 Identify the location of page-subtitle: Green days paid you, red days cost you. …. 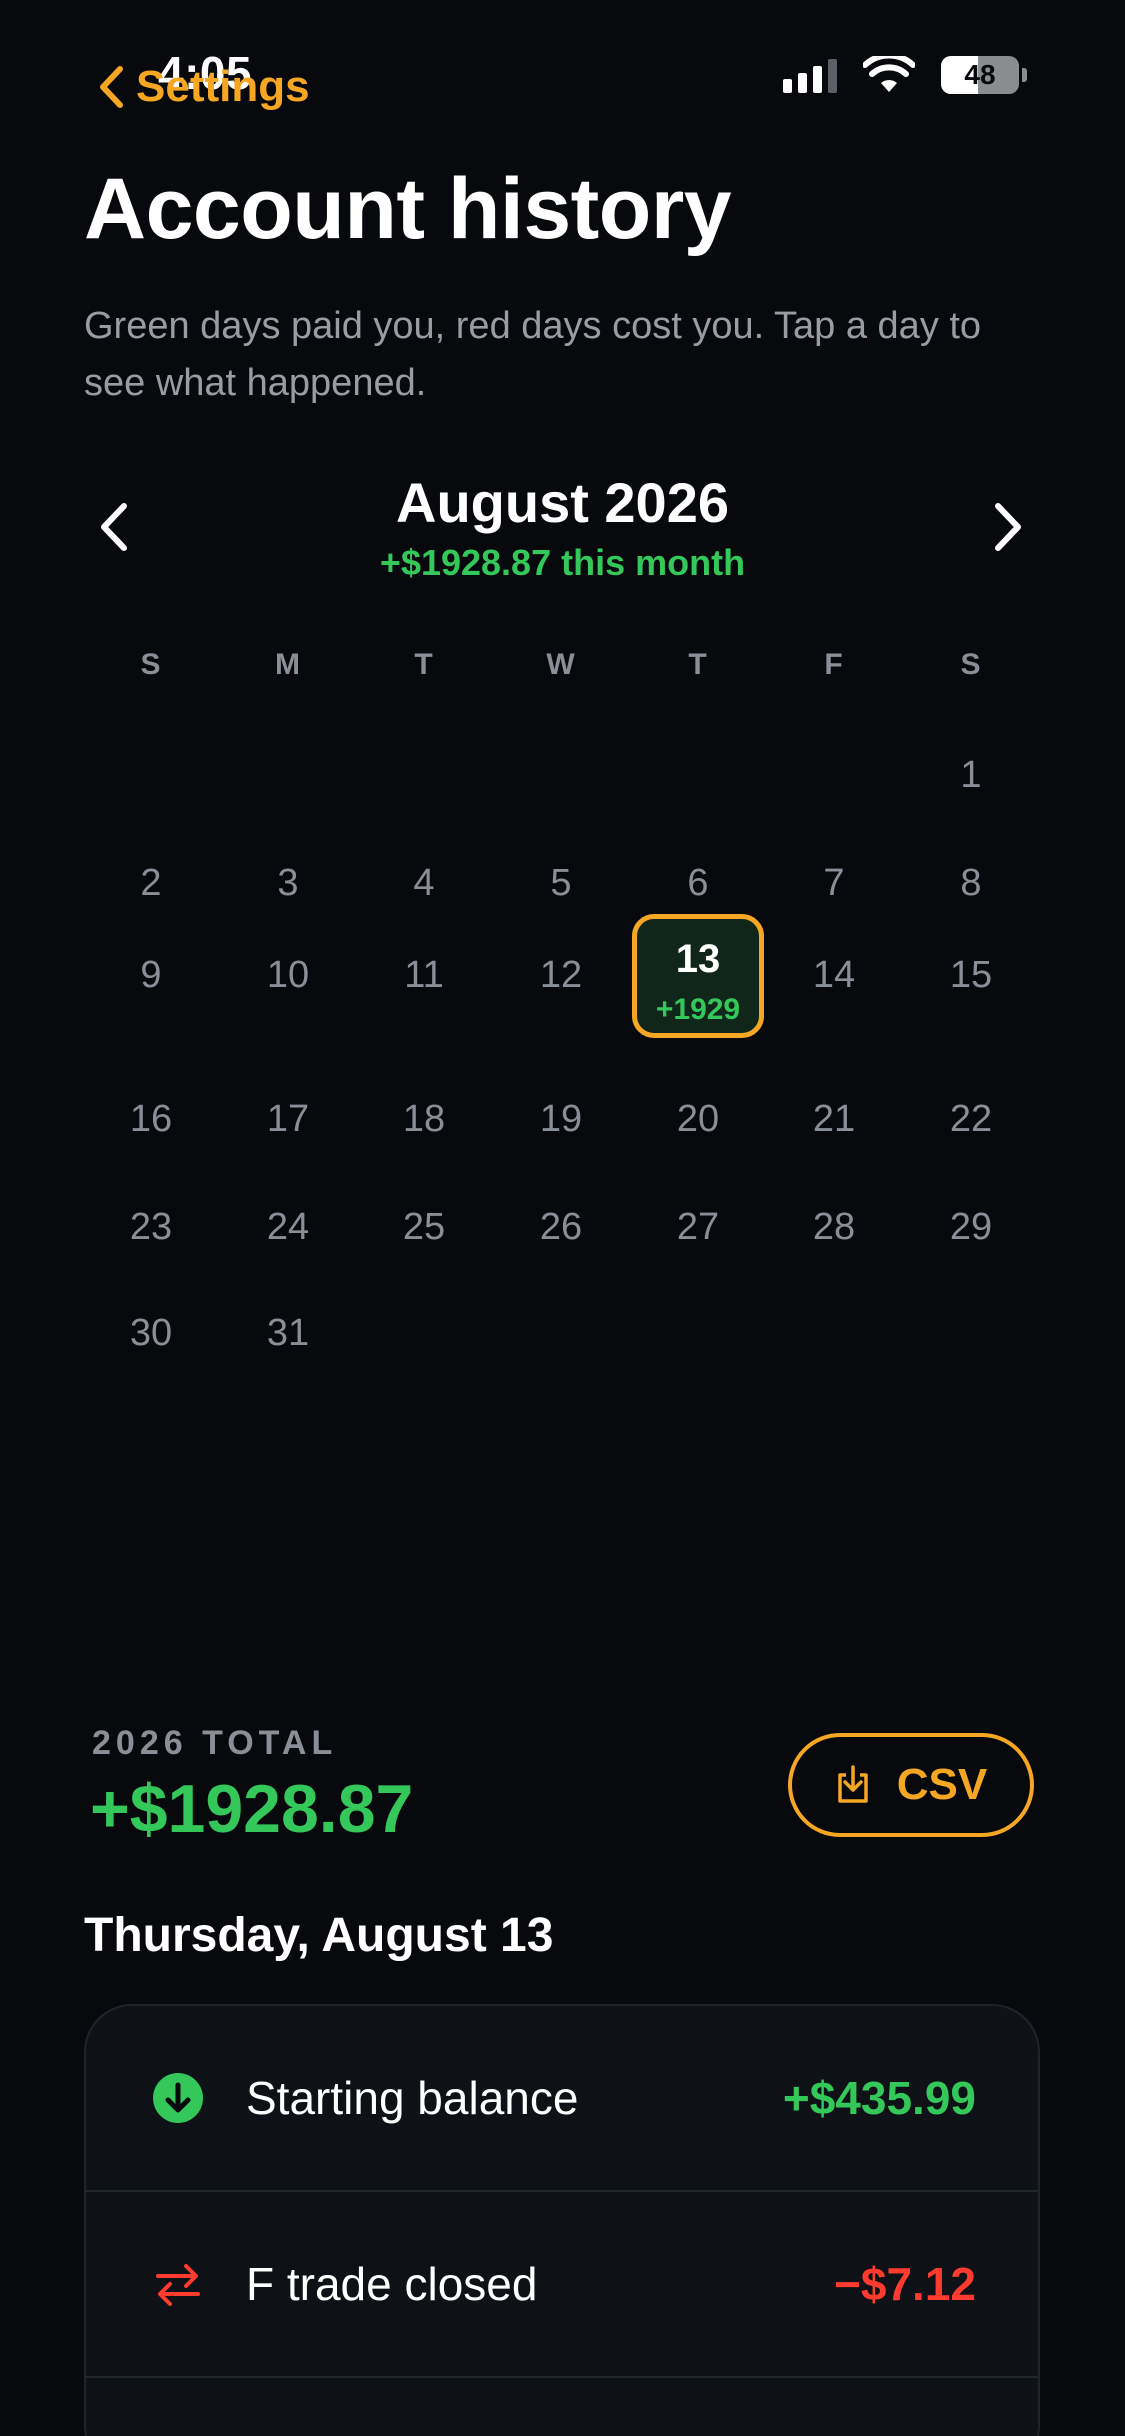
(533, 354).